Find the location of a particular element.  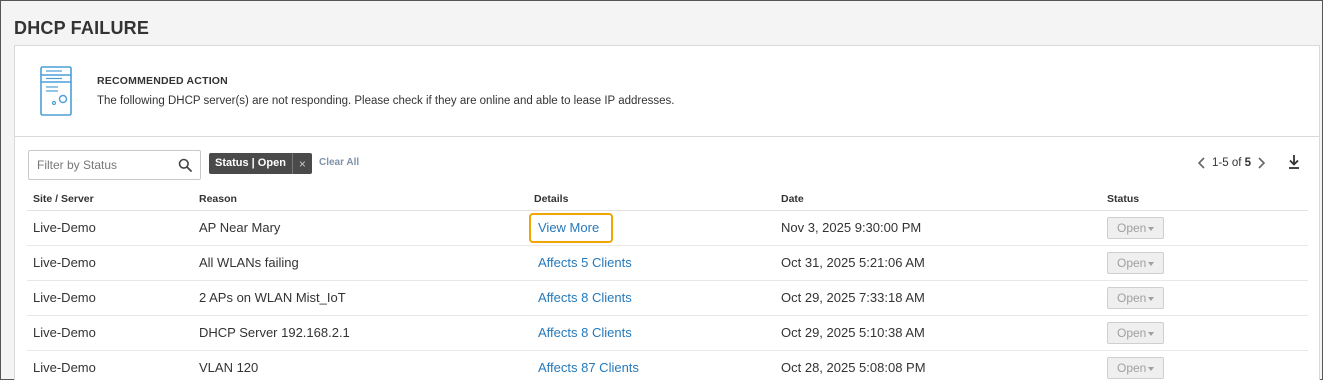

focus-highlight is located at coordinates (571, 228).